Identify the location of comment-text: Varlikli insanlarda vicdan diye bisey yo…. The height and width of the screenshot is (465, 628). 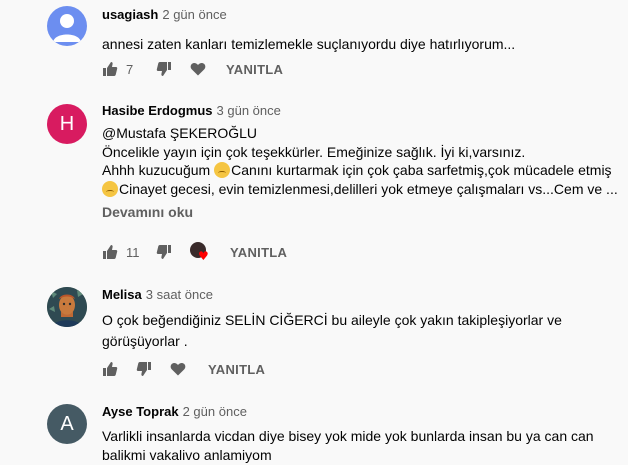
(365, 446).